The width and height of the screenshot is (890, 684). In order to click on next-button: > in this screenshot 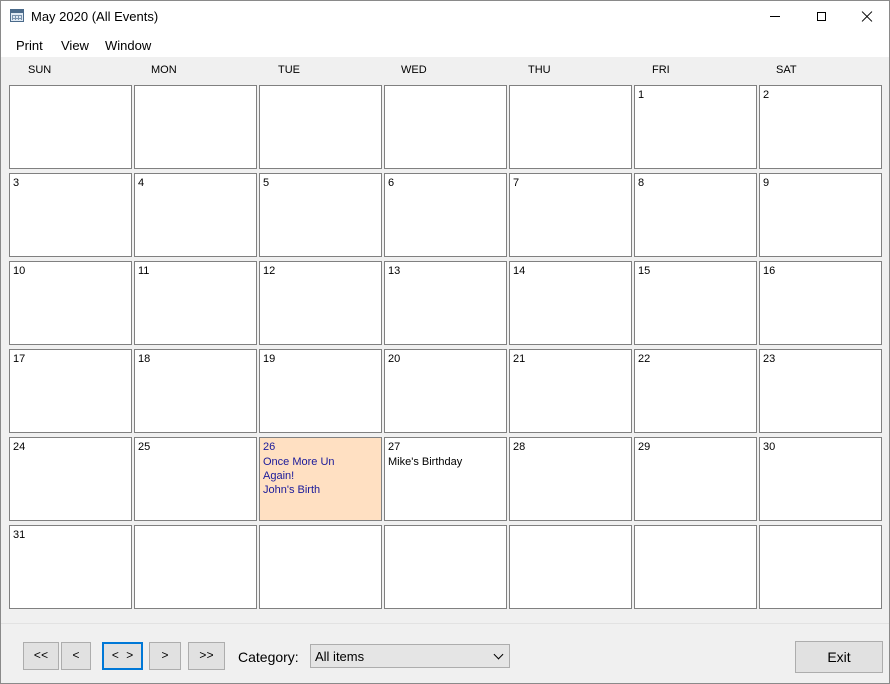, I will do `click(165, 656)`.